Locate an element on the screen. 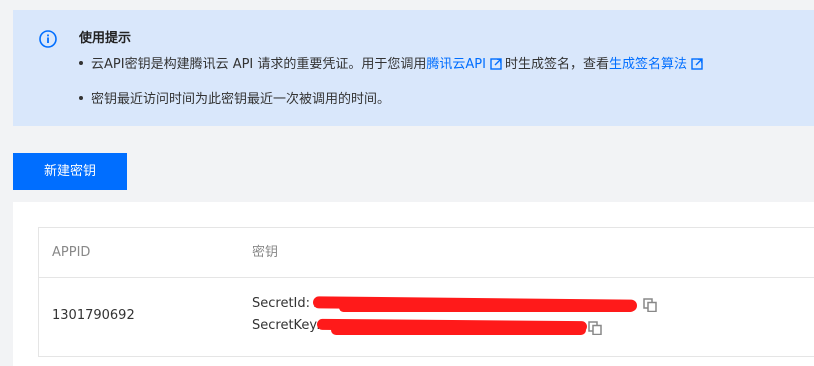  info-icon is located at coordinates (48, 39).